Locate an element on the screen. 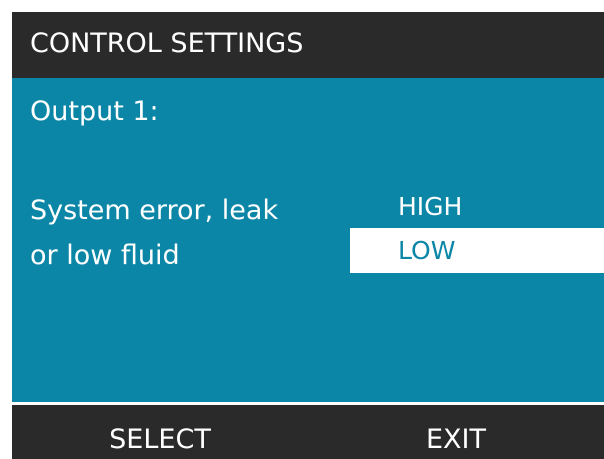  setting-name-line-2: or low fluid is located at coordinates (105, 255).